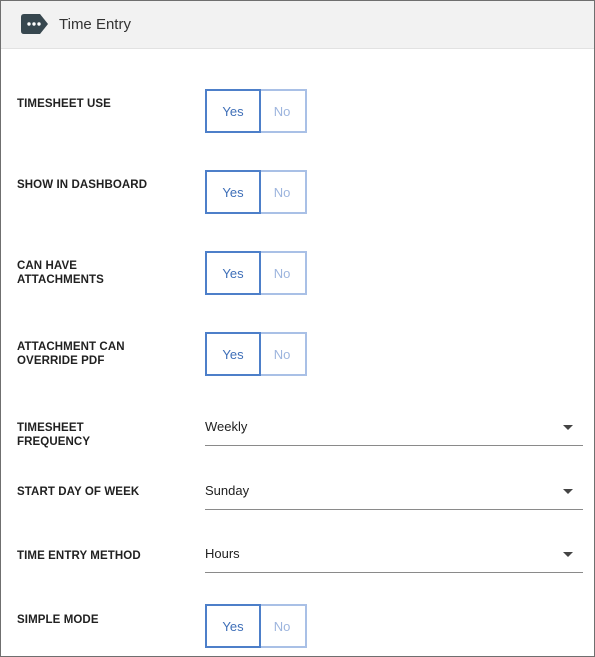 The image size is (595, 657). Describe the element at coordinates (394, 559) in the screenshot. I see `time-entry-method-select: Hours` at that location.